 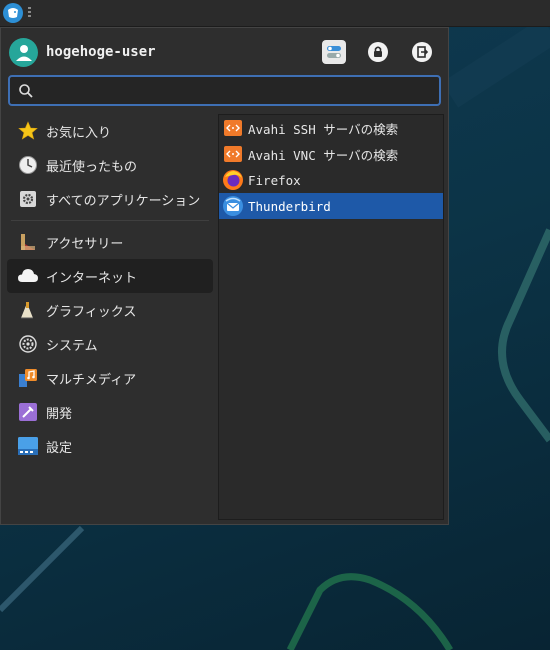 What do you see at coordinates (28, 446) in the screenshot?
I see `settings-icon` at bounding box center [28, 446].